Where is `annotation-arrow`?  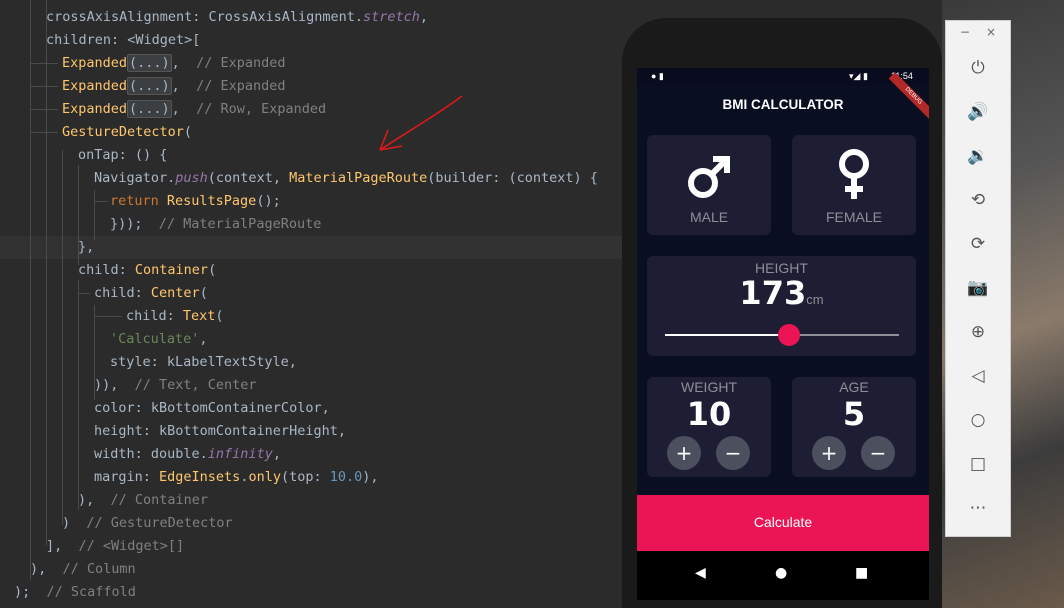 annotation-arrow is located at coordinates (421, 123).